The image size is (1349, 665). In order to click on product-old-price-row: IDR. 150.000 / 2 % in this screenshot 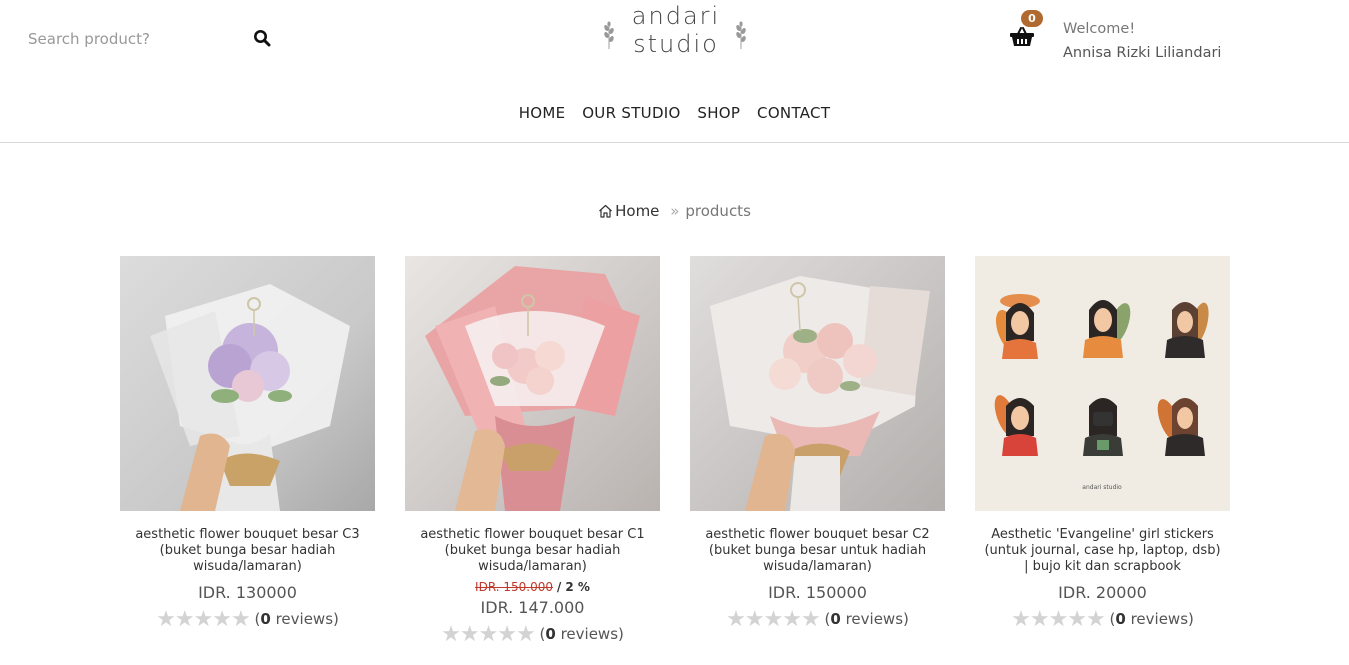, I will do `click(532, 588)`.